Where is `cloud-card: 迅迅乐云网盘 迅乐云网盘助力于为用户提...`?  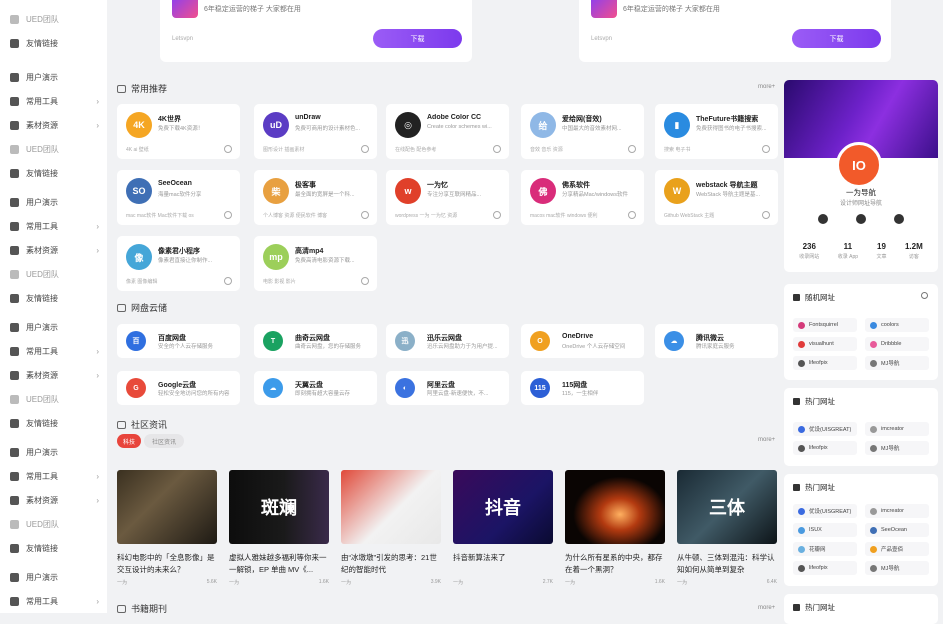 cloud-card: 迅迅乐云网盘 迅乐云网盘助力于为用户提... is located at coordinates (447, 341).